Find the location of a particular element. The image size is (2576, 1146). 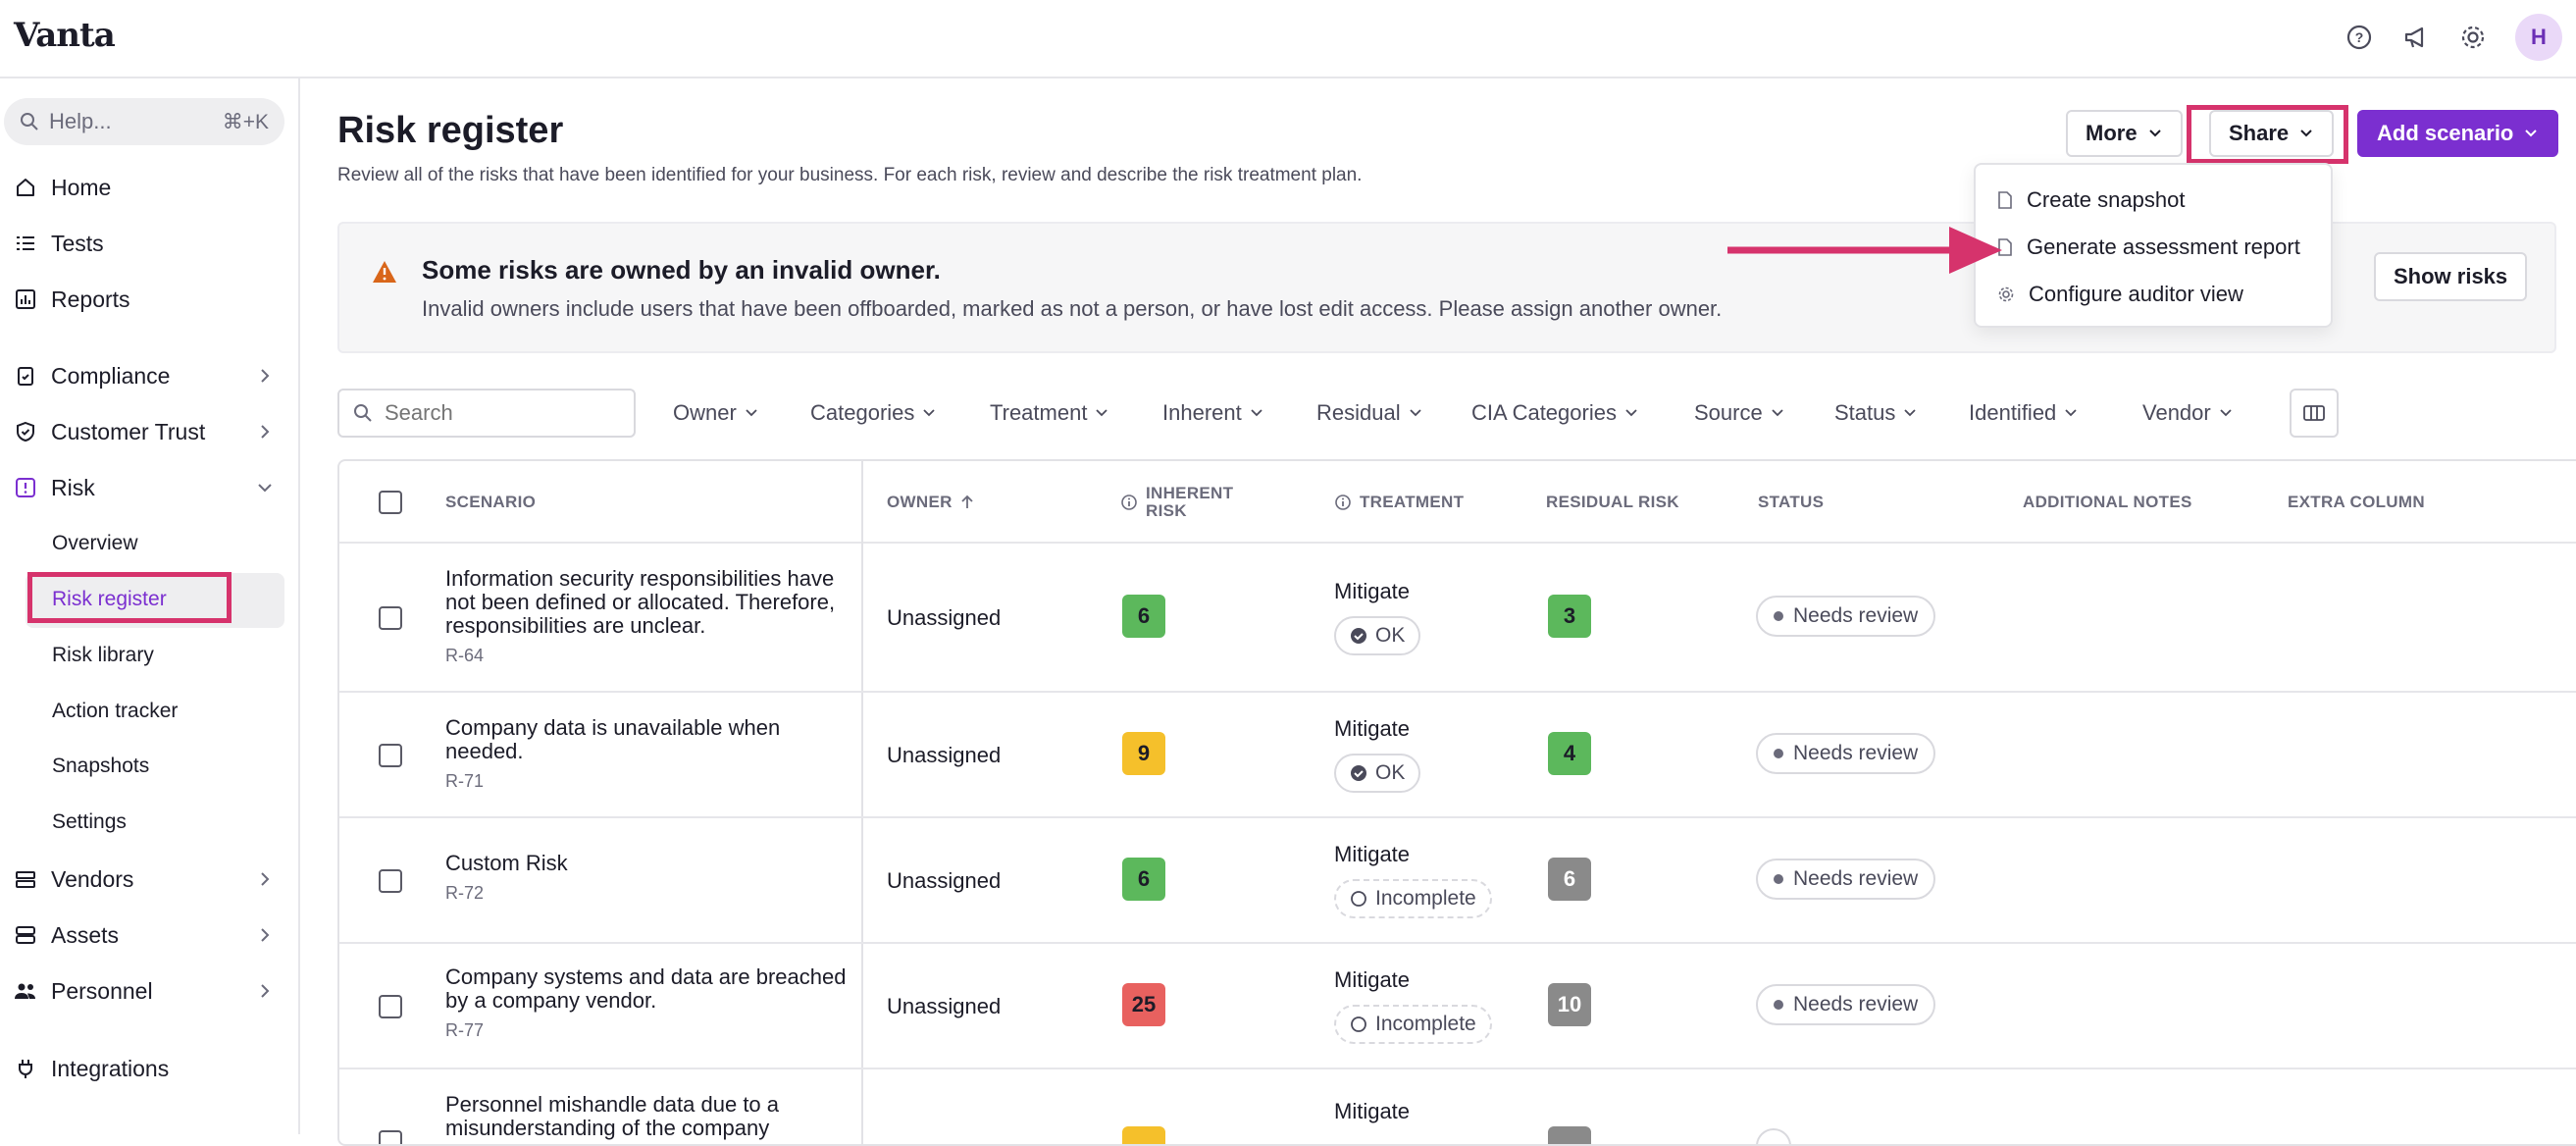

sidebar-item-customer-trust: Customer Trust is located at coordinates (150, 431).